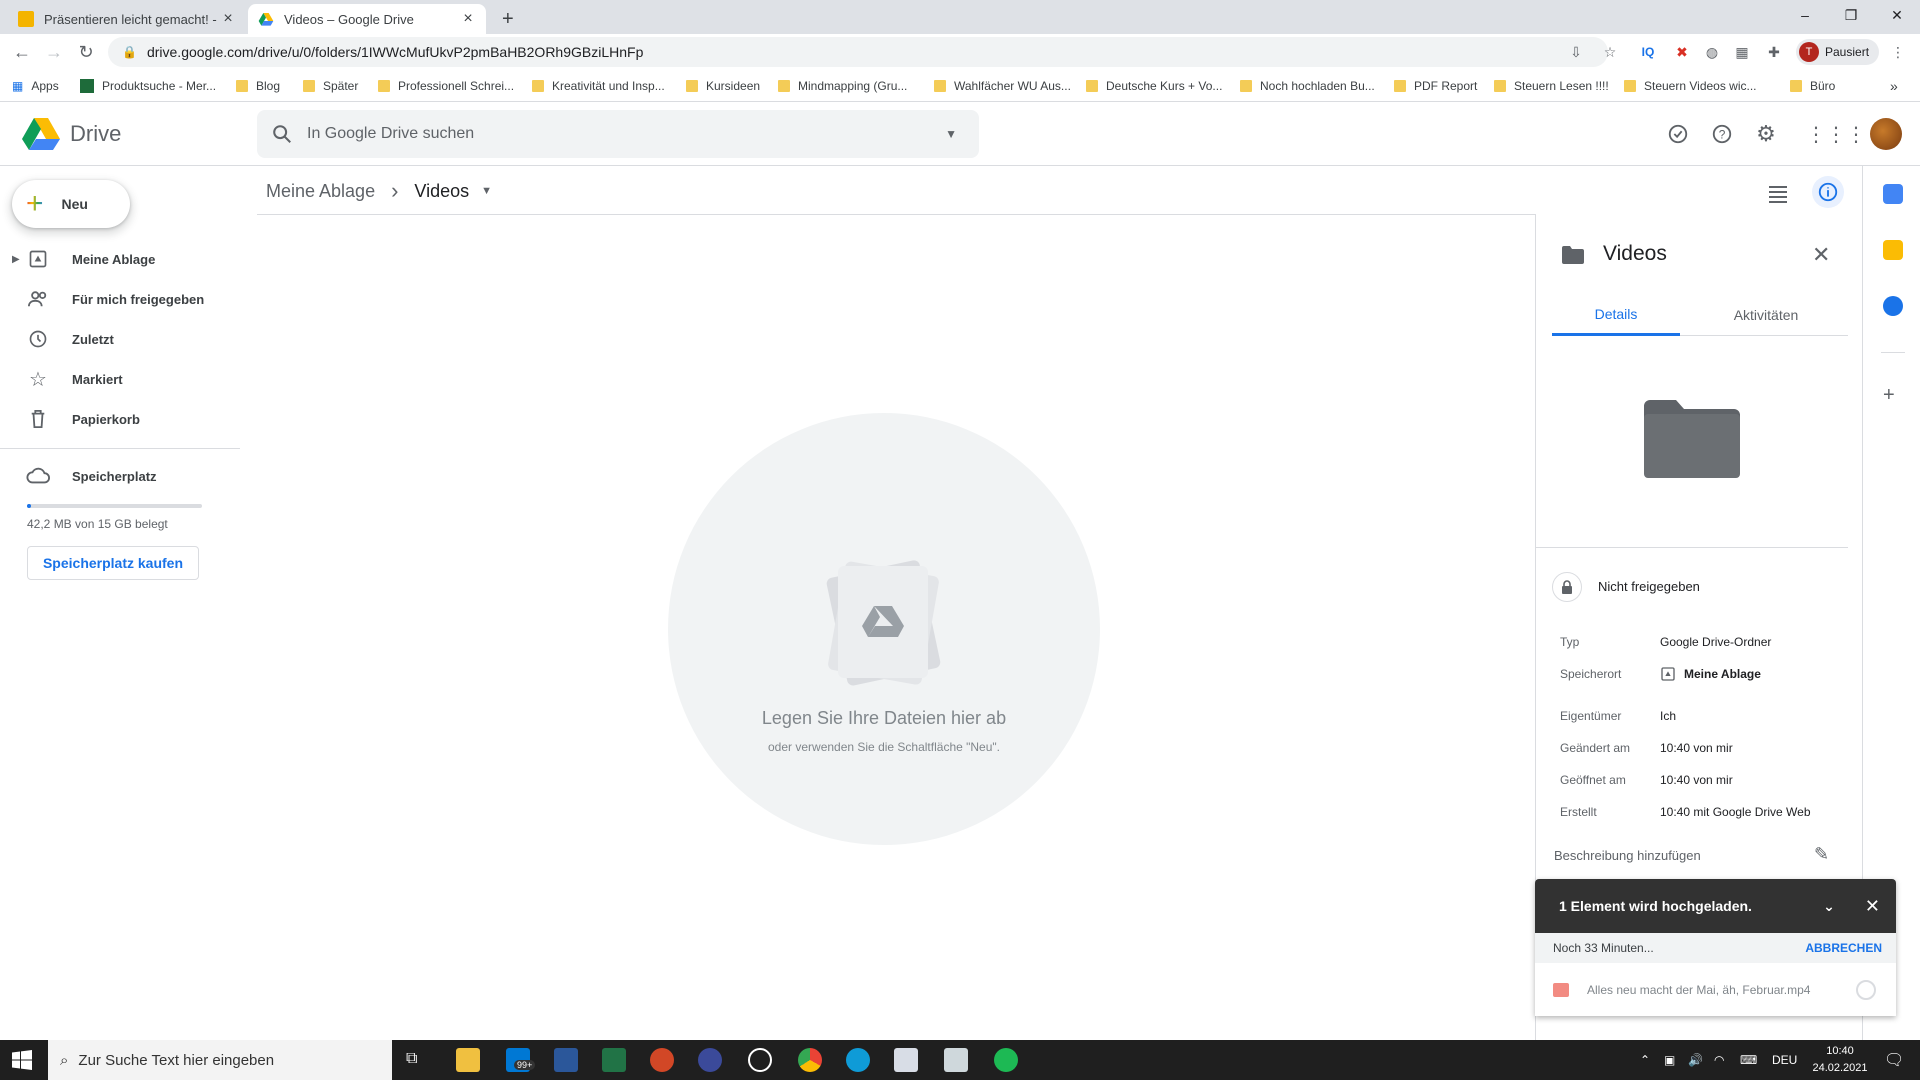  Describe the element at coordinates (1778, 194) in the screenshot. I see `list-view-icon` at that location.